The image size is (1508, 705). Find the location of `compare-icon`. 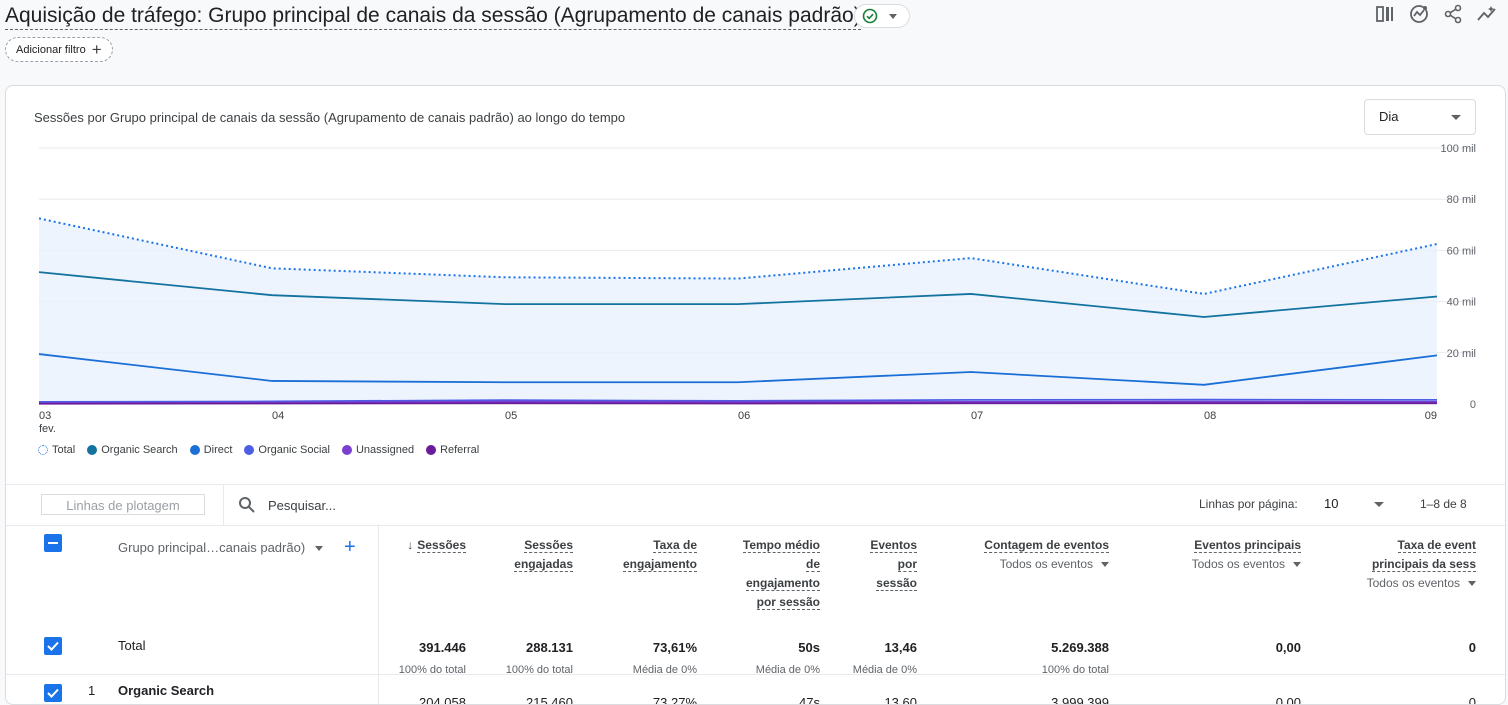

compare-icon is located at coordinates (1385, 14).